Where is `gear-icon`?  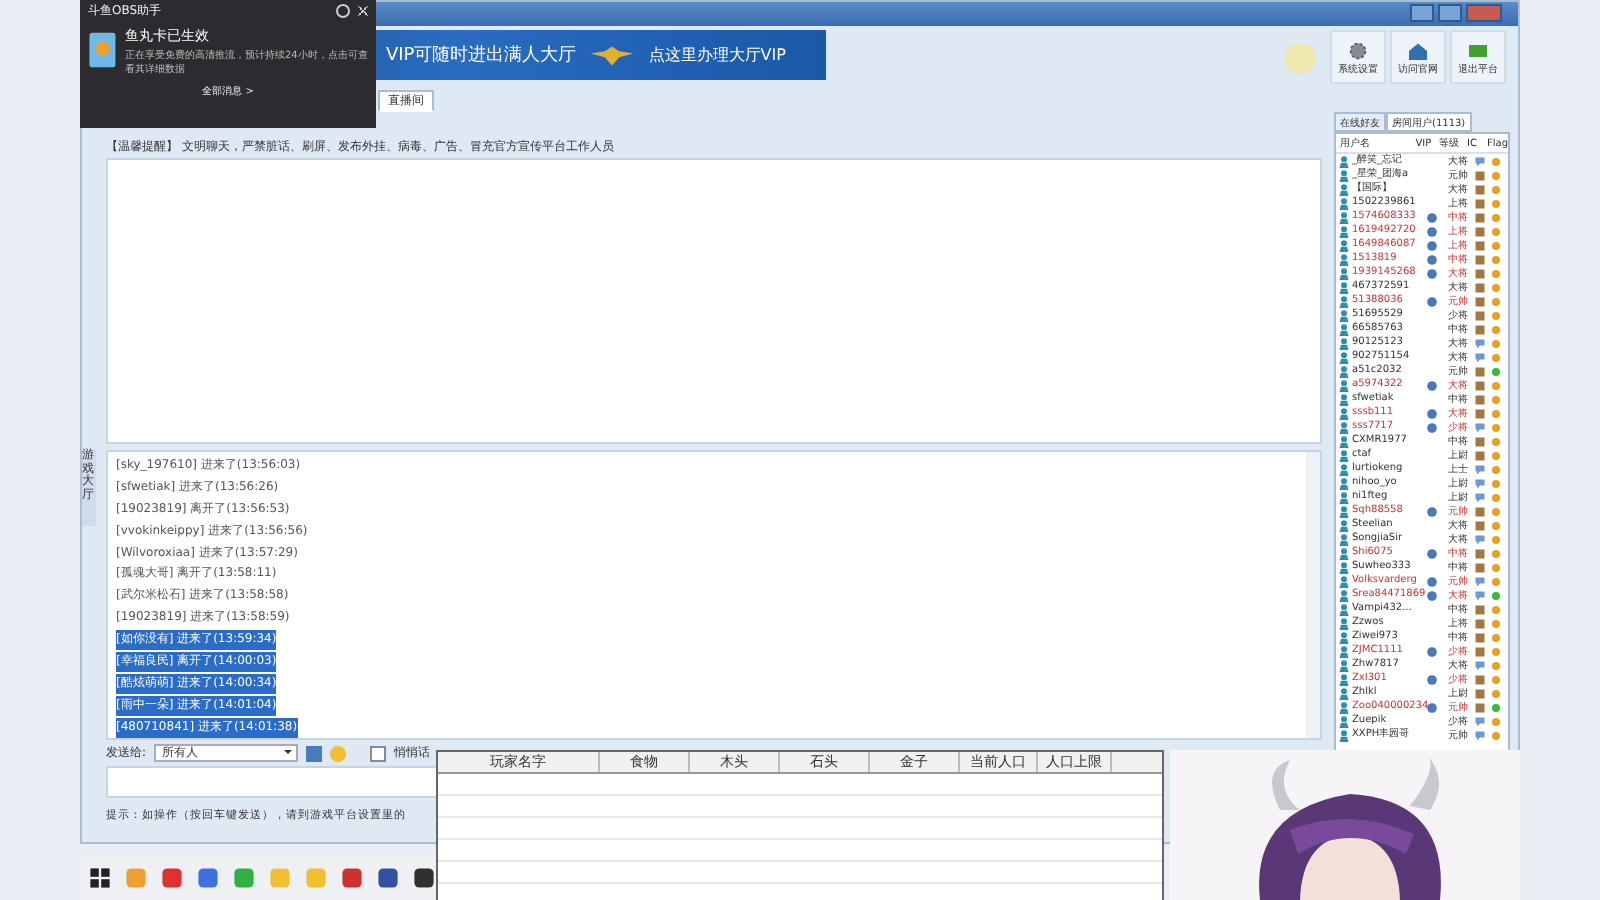 gear-icon is located at coordinates (1358, 50).